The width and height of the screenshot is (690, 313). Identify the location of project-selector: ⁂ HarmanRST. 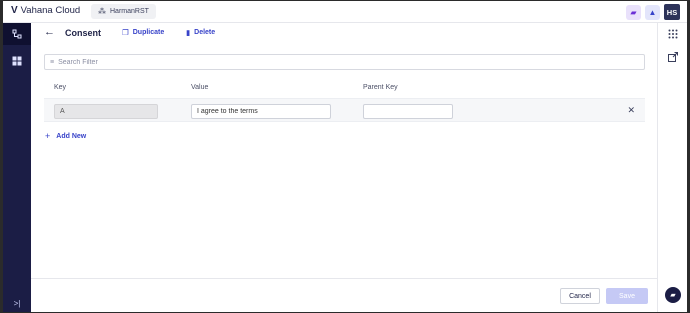
(123, 11).